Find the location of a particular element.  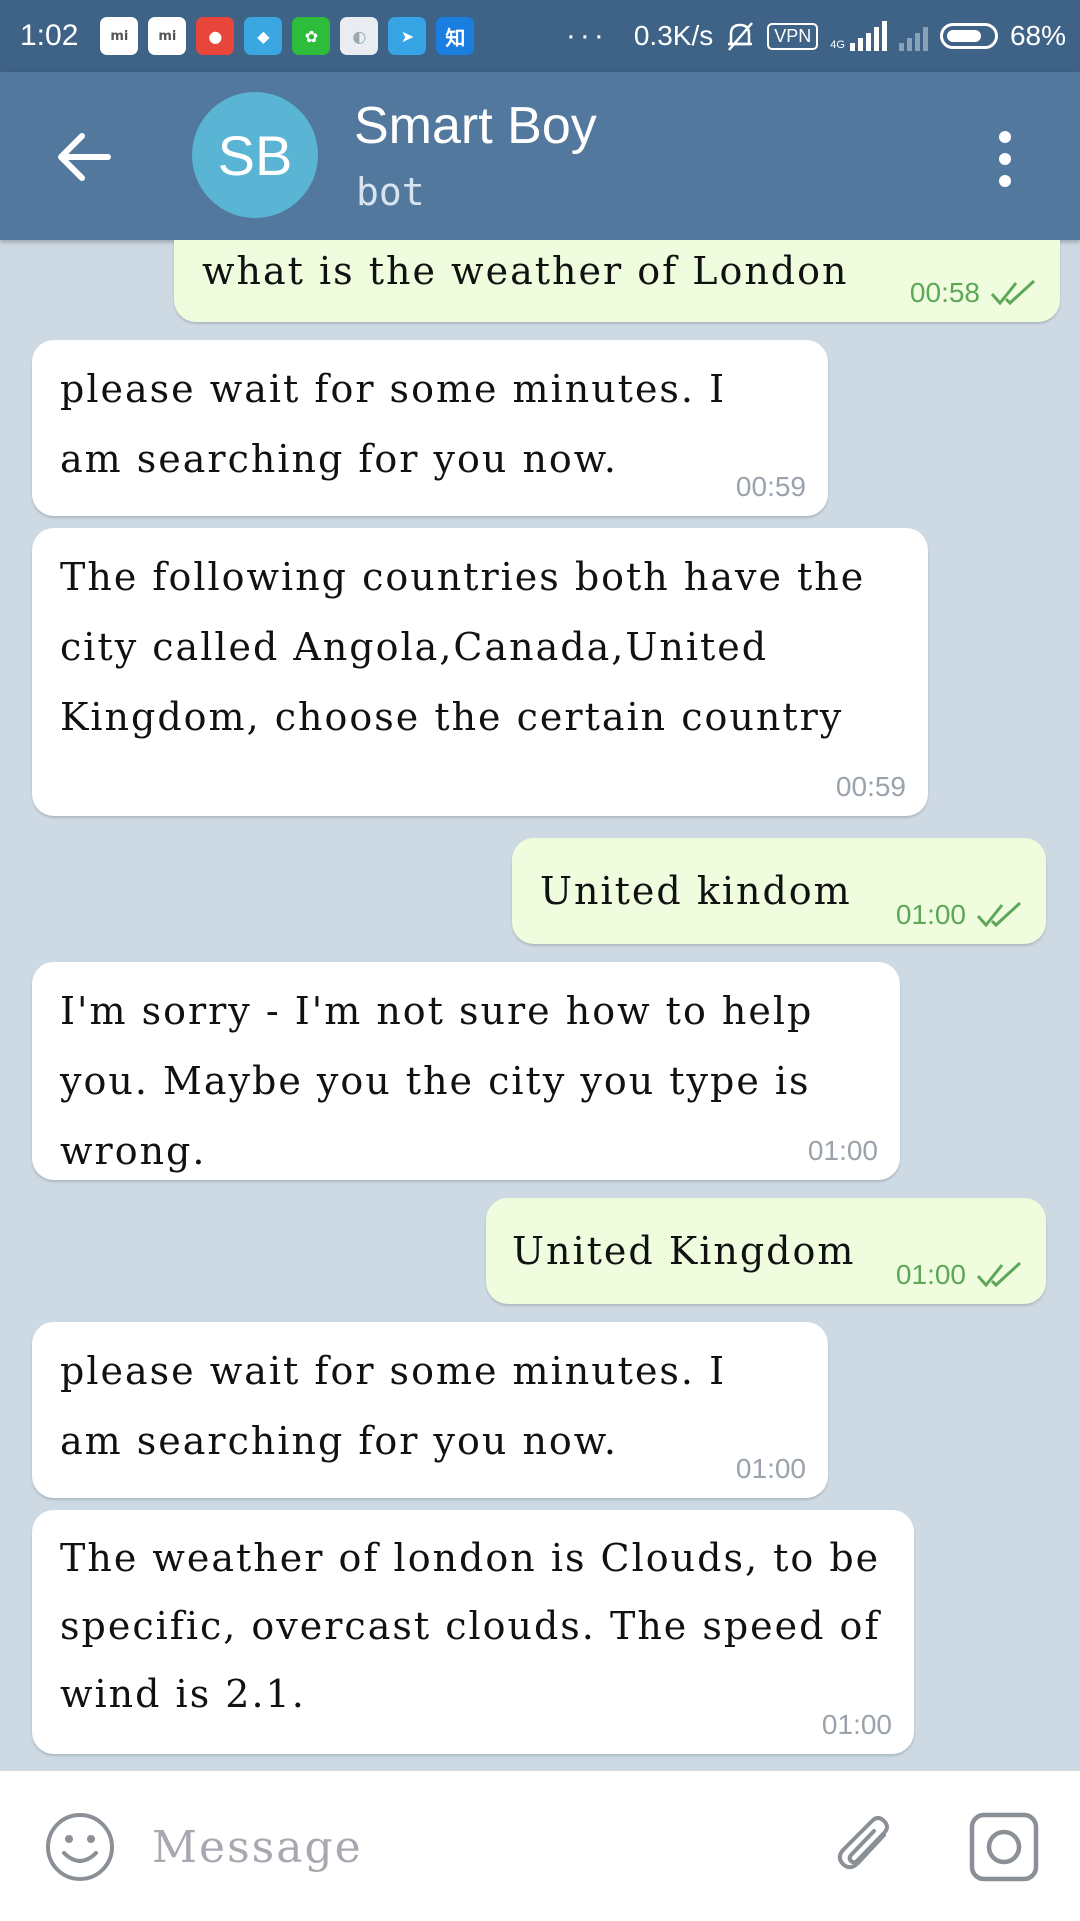

attach-icon is located at coordinates (866, 1847).